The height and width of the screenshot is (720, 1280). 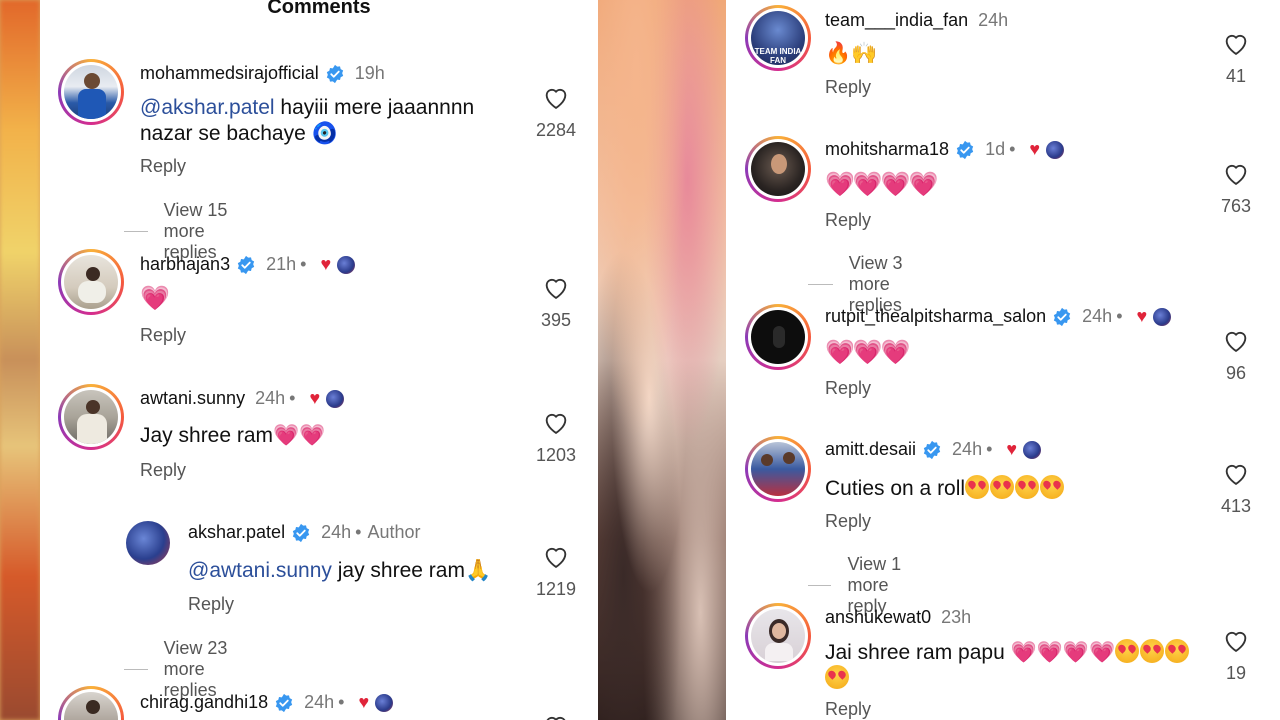 What do you see at coordinates (1236, 673) in the screenshot?
I see `like-count: 19` at bounding box center [1236, 673].